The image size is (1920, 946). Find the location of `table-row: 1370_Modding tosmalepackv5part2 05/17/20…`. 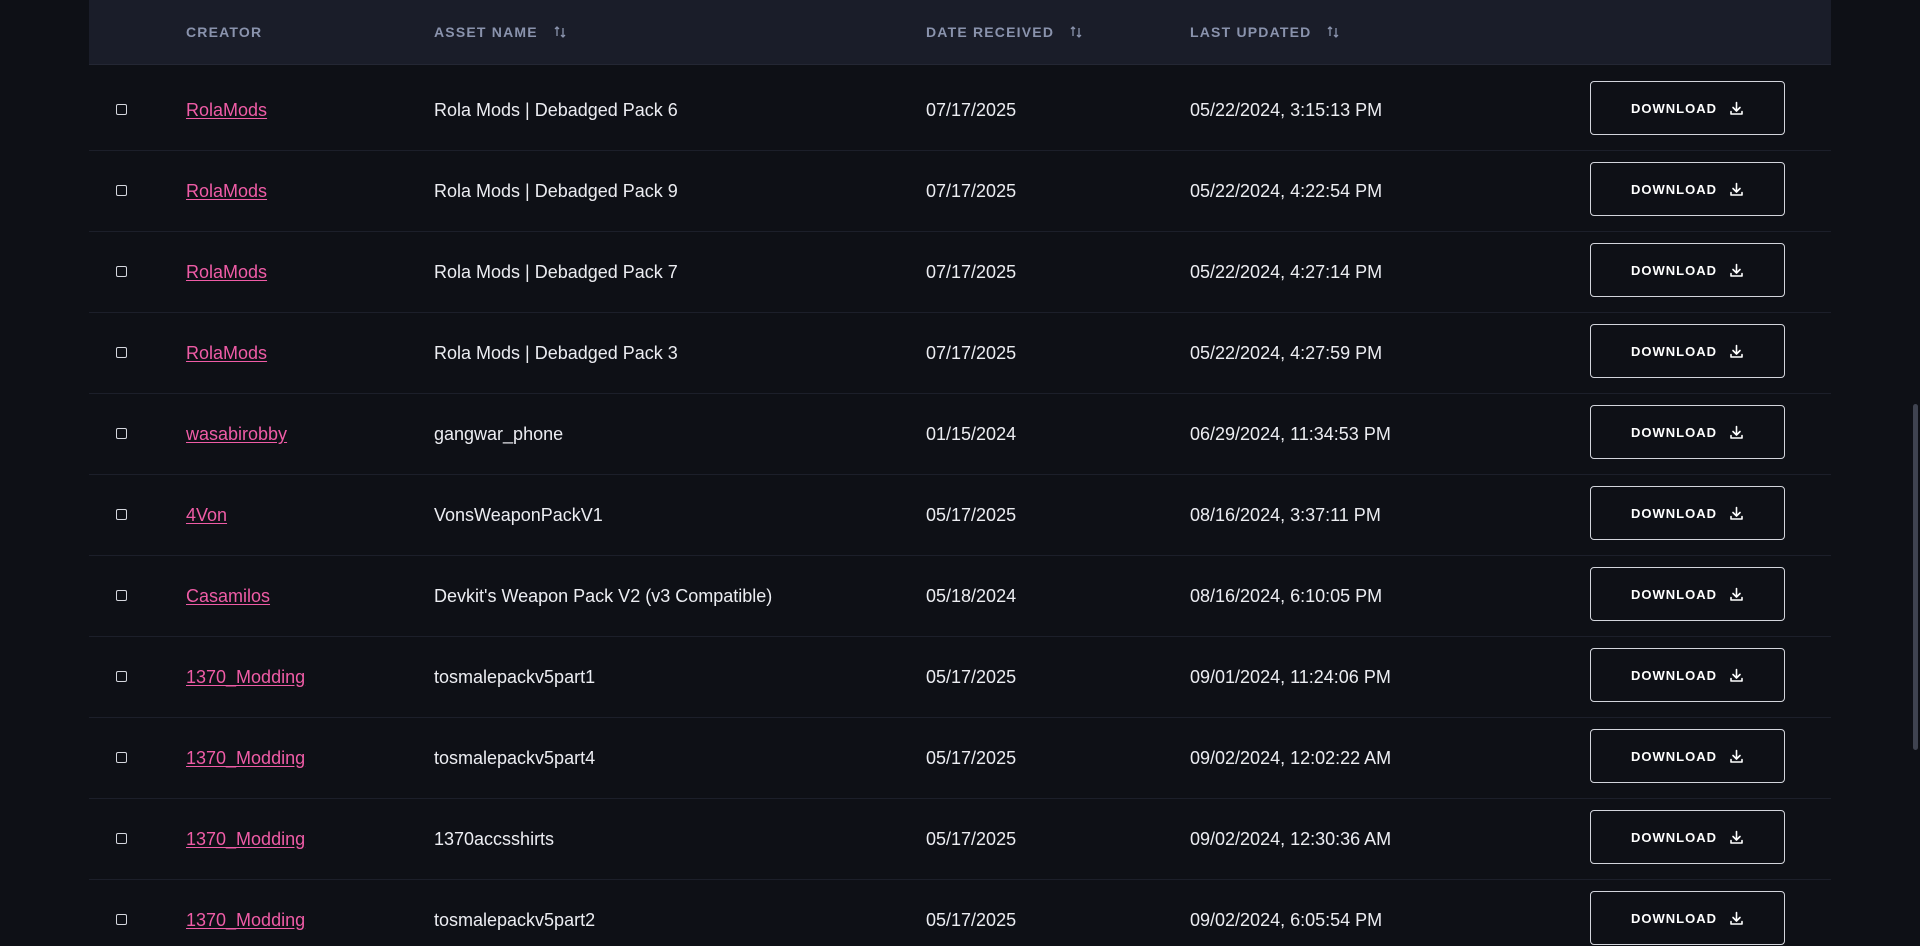

table-row: 1370_Modding tosmalepackv5part2 05/17/20… is located at coordinates (960, 913).